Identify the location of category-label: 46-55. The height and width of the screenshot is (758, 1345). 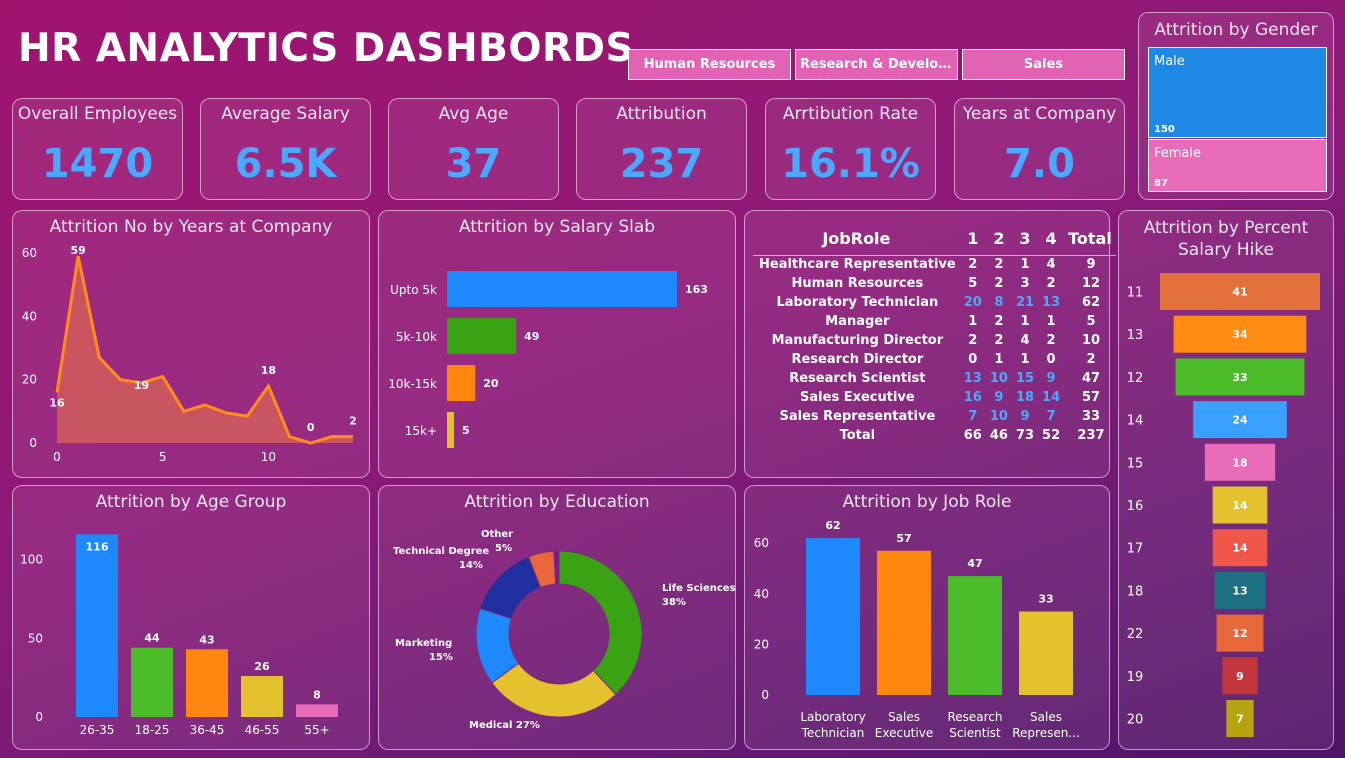
(262, 730).